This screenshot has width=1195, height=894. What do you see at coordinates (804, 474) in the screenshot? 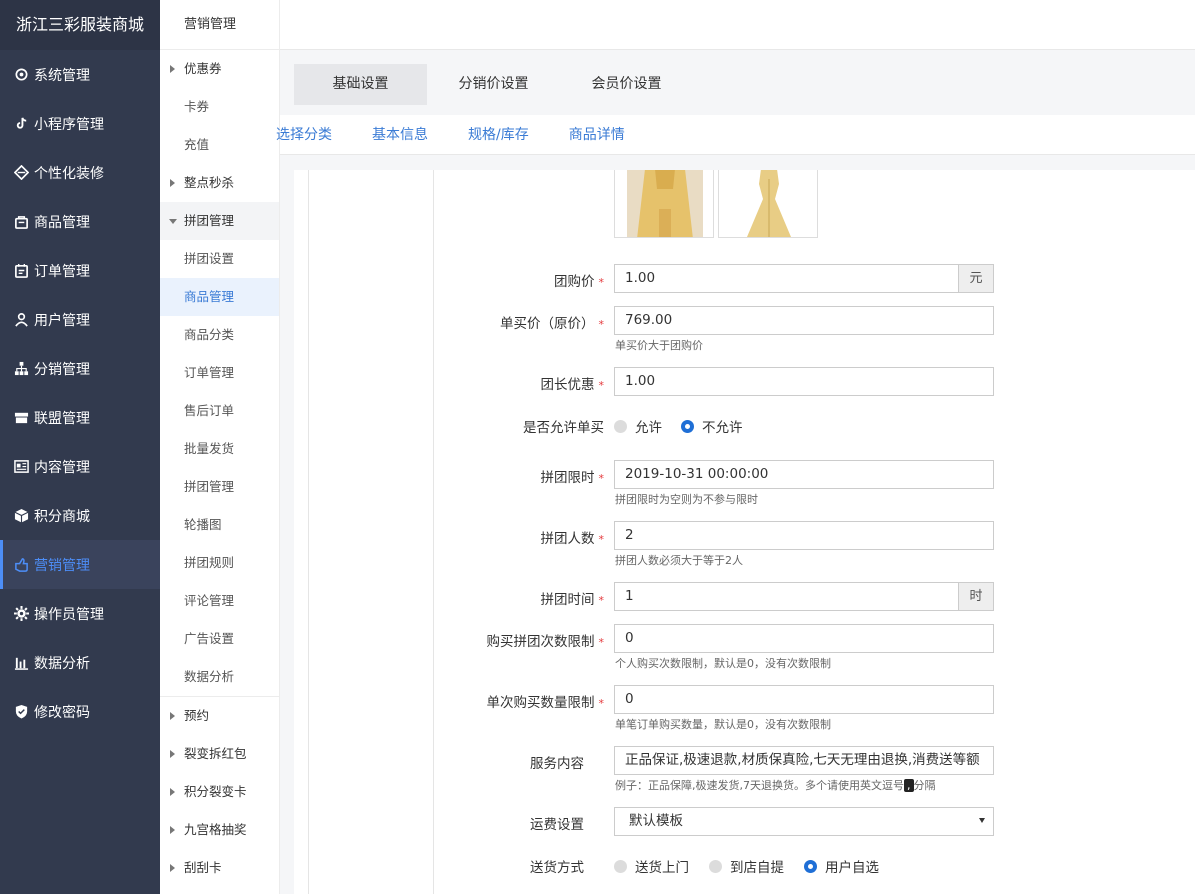
I see `time-limit-input: 2019-10-31 00:00:00` at bounding box center [804, 474].